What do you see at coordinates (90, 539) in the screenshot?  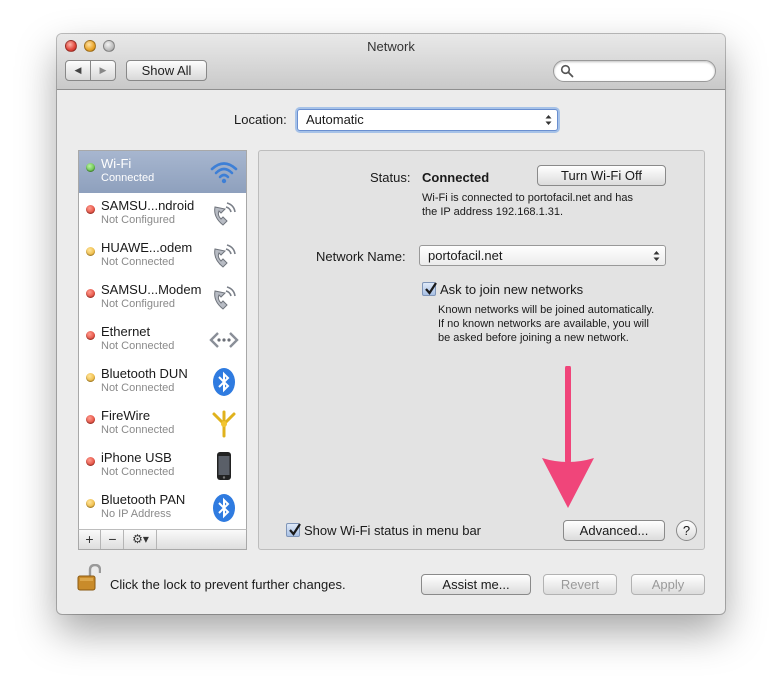 I see `add-service-button: +` at bounding box center [90, 539].